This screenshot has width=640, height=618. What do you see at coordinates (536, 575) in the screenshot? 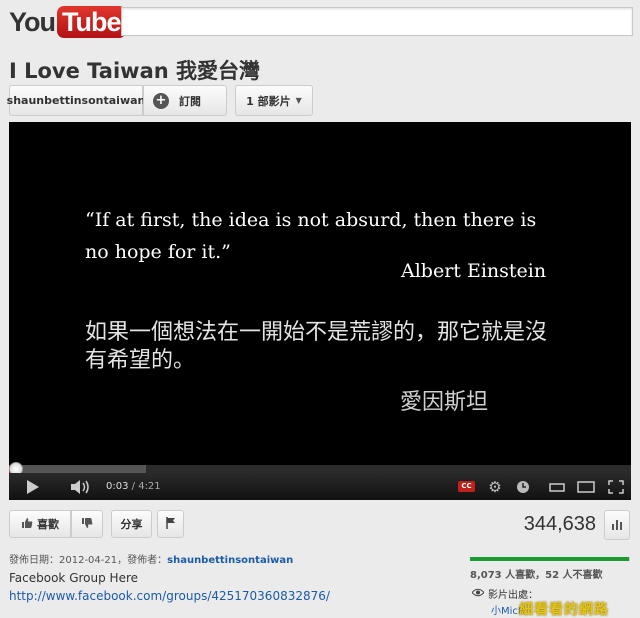
I see `rating-summary: 8,073 人喜歡，52 人不喜歡` at bounding box center [536, 575].